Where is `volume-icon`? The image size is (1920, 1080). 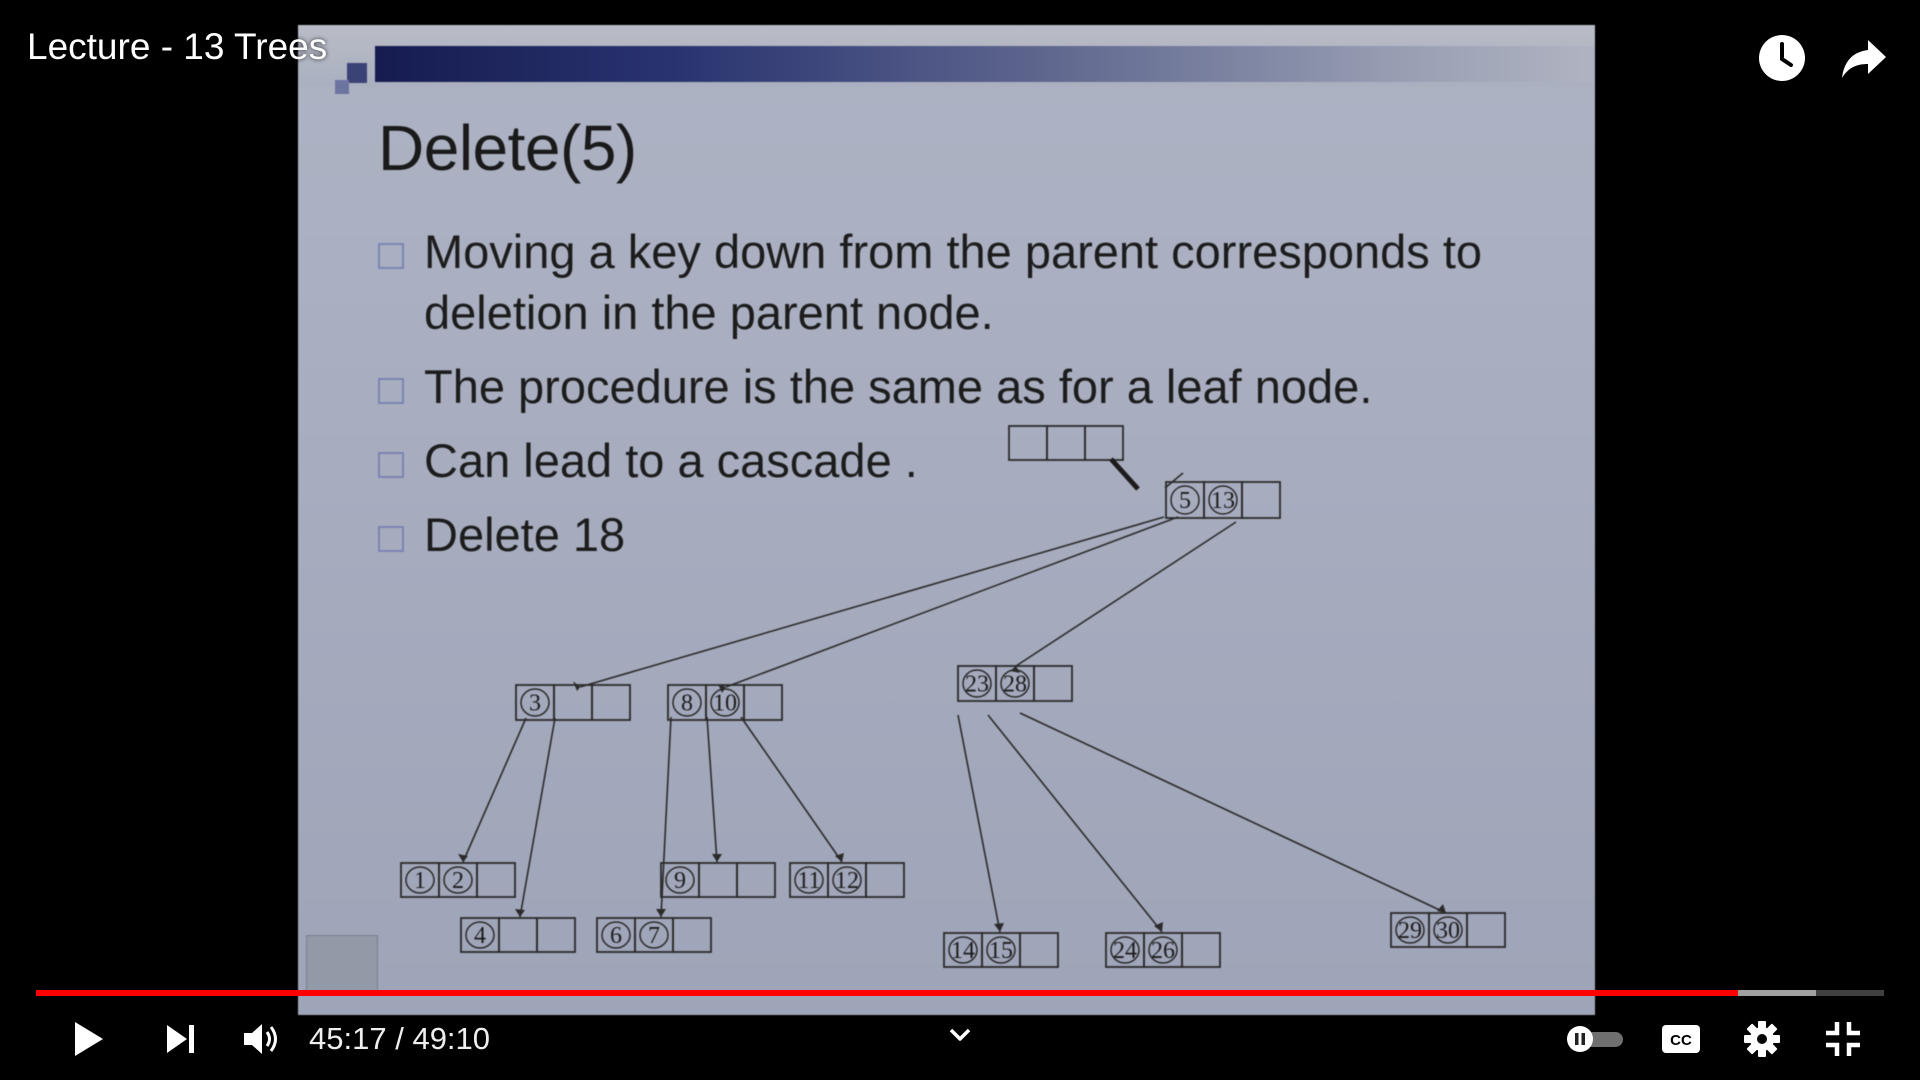 volume-icon is located at coordinates (260, 1039).